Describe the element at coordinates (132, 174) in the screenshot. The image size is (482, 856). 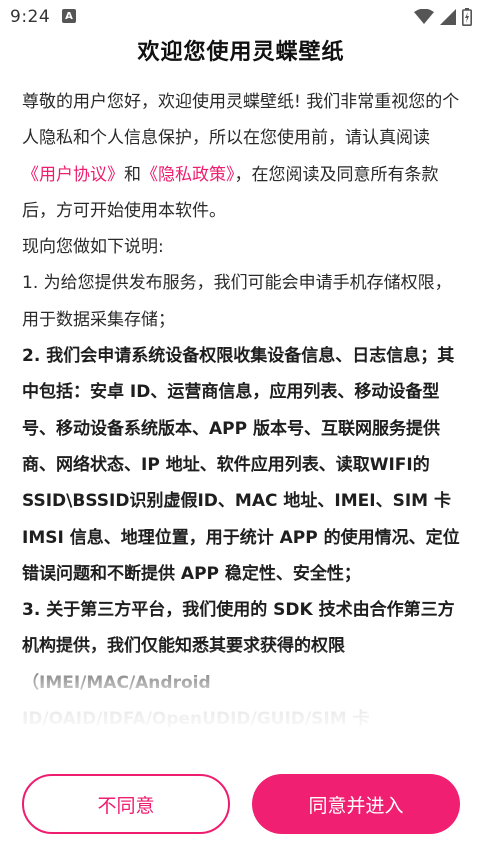
I see `intro-and: 和` at that location.